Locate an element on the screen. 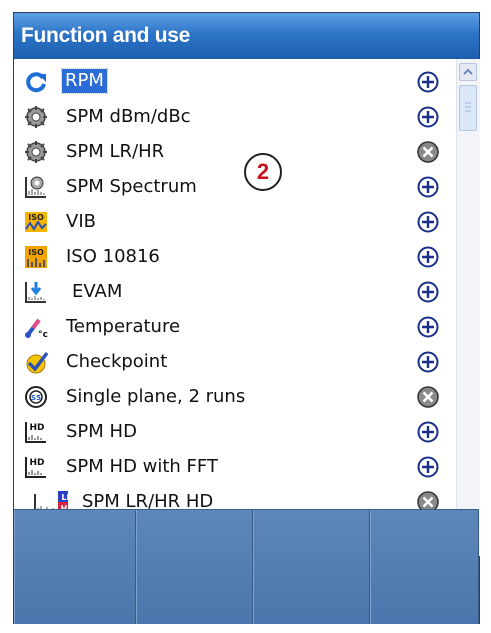  balancing-icon: S5 is located at coordinates (36, 397).